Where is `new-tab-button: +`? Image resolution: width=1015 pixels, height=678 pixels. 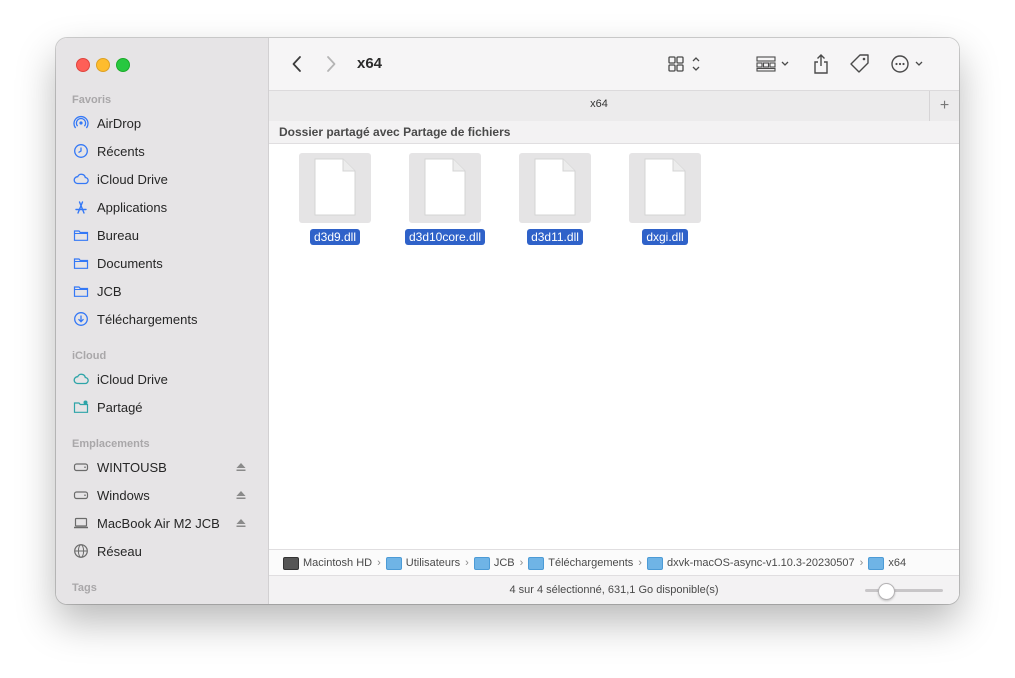 new-tab-button: + is located at coordinates (944, 106).